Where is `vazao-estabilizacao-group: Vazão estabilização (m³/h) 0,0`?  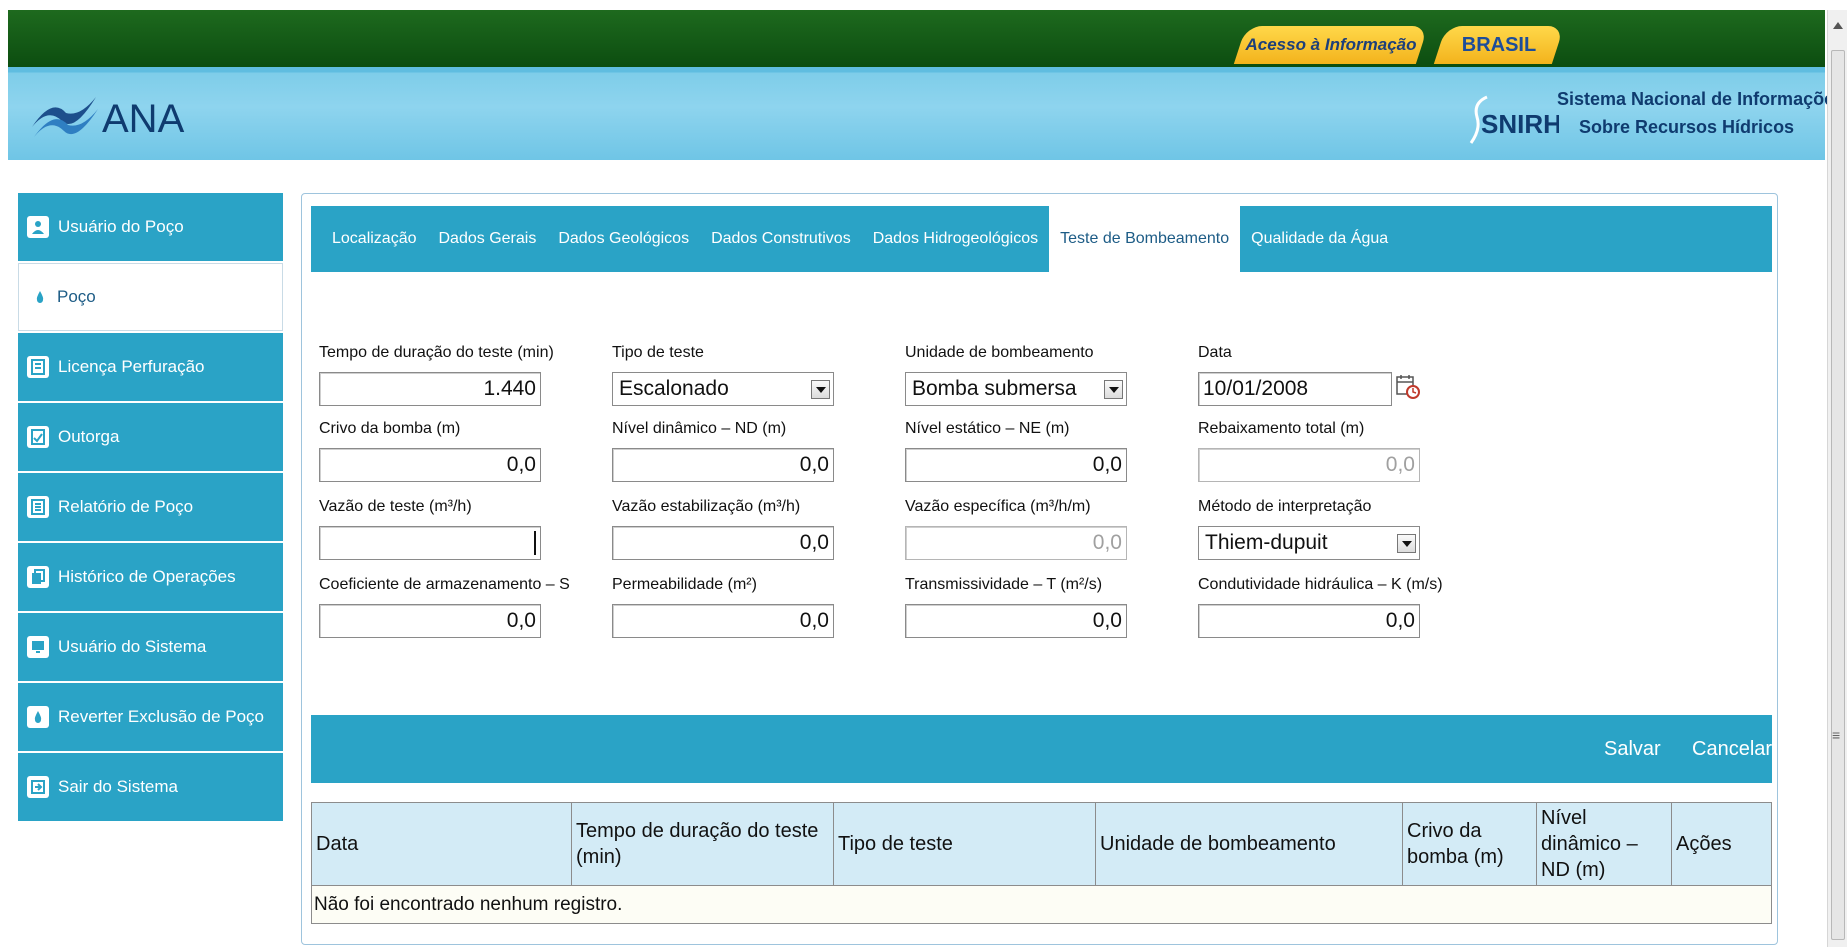
vazao-estabilizacao-group: Vazão estabilização (m³/h) 0,0 is located at coordinates (723, 529).